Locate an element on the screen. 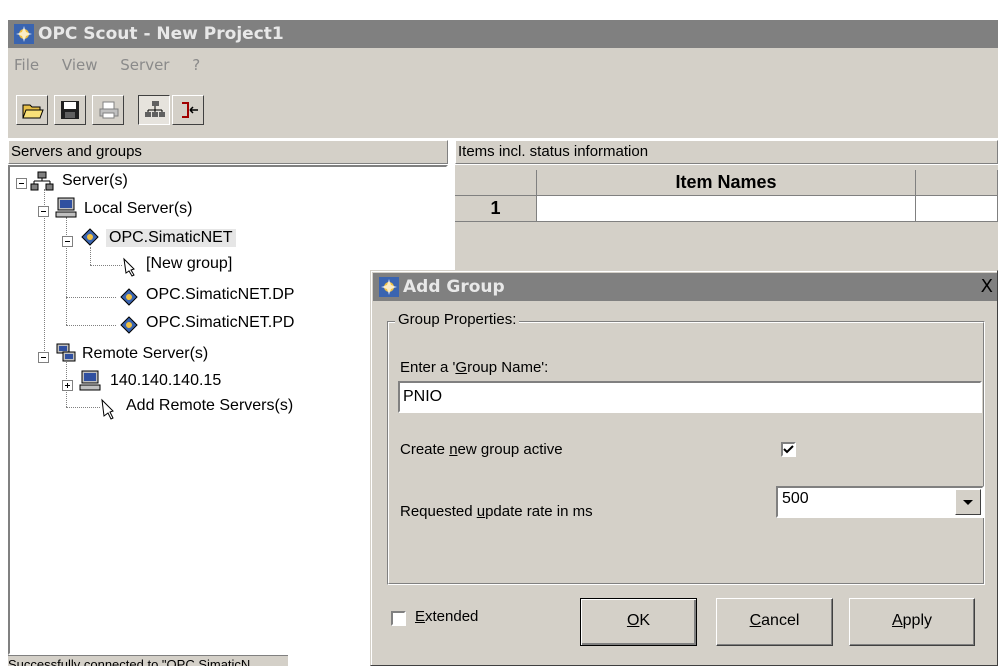 This screenshot has height=666, width=998. connect-button is located at coordinates (188, 110).